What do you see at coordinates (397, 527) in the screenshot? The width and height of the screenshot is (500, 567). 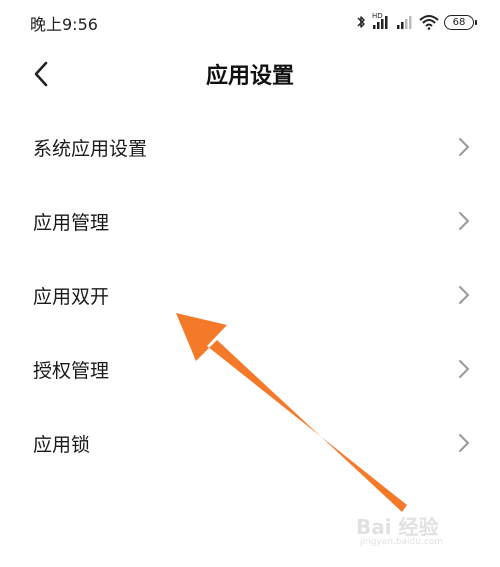 I see `watermark-logo: Bai 经验` at bounding box center [397, 527].